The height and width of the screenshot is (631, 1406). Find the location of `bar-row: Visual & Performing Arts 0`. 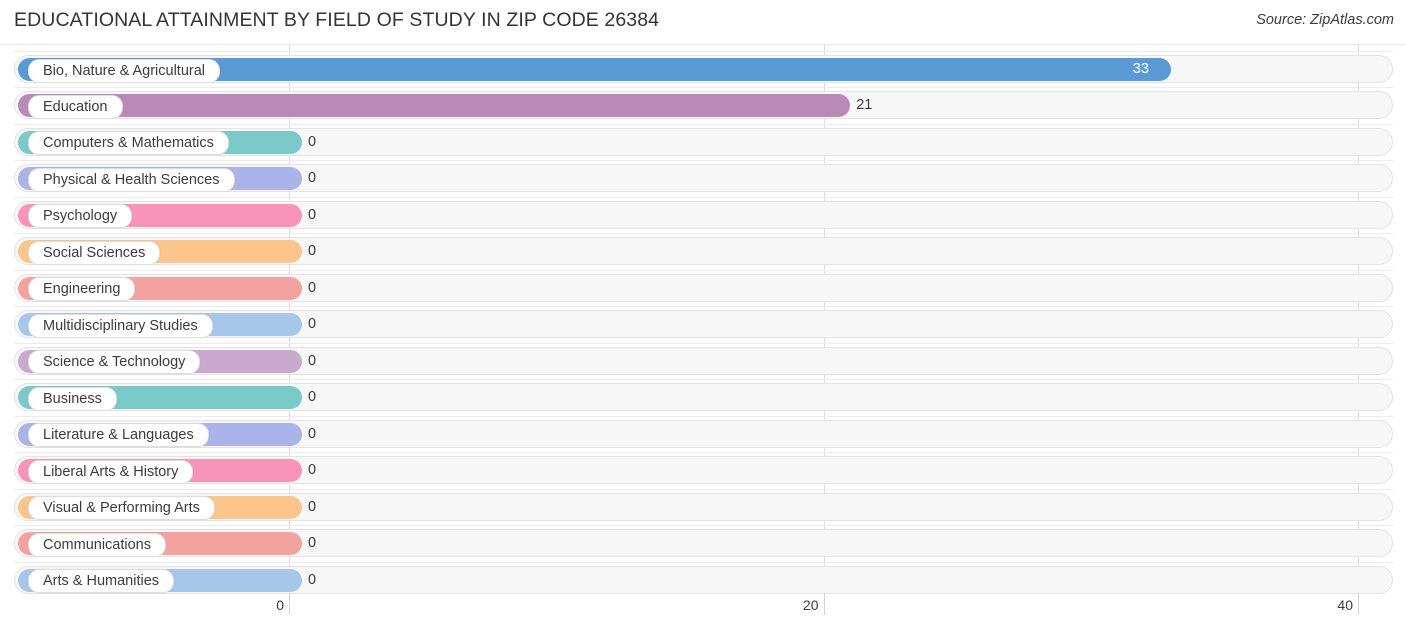

bar-row: Visual & Performing Arts 0 is located at coordinates (703, 507).